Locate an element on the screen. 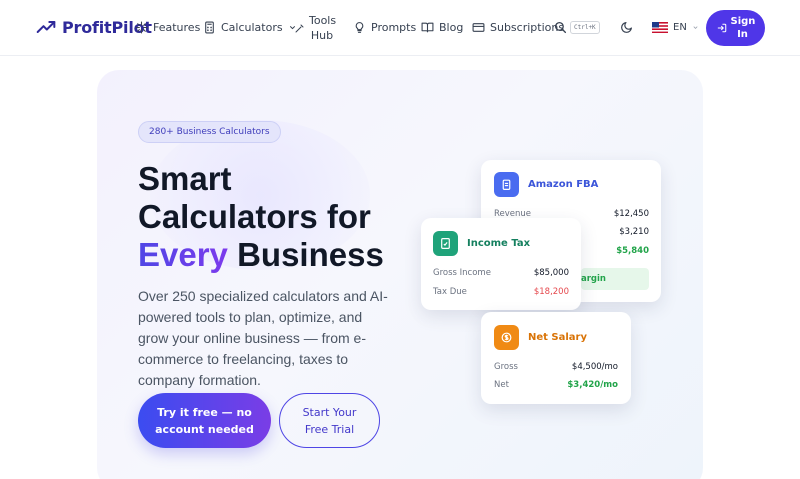 The height and width of the screenshot is (479, 800). chevron-down-icon is located at coordinates (695, 27).